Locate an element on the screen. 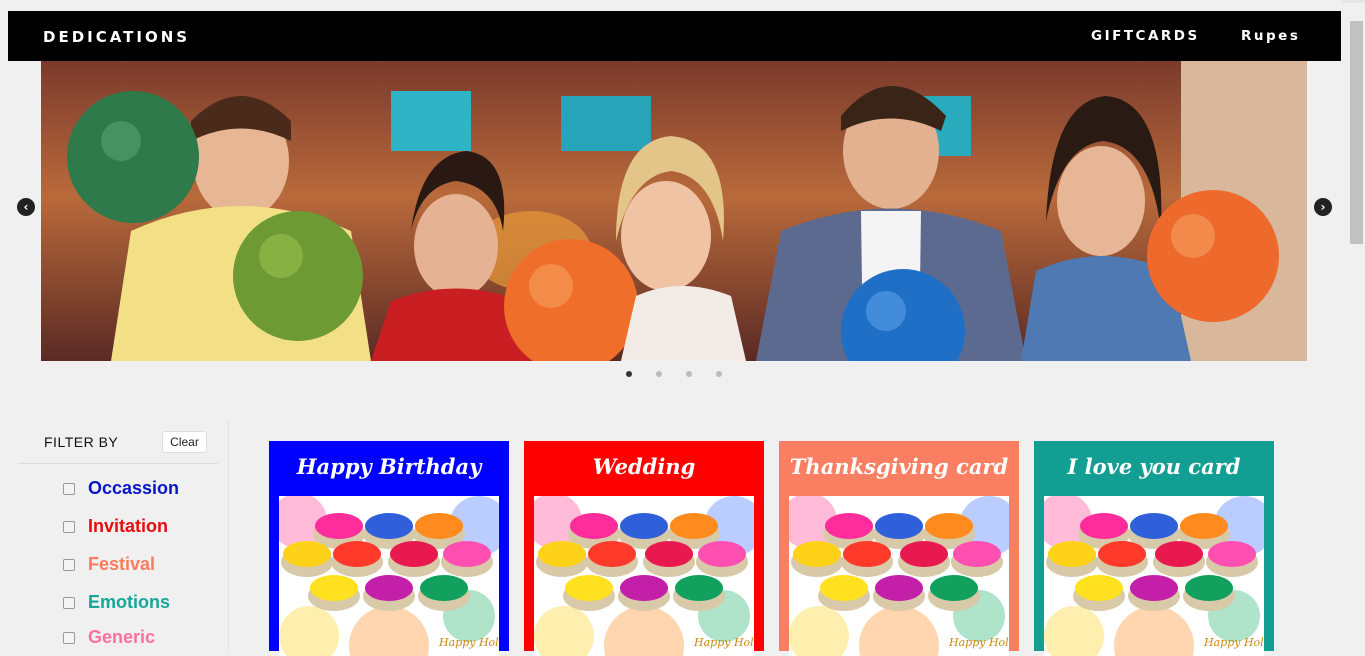 The width and height of the screenshot is (1365, 656). card-title: Happy Birthday is located at coordinates (389, 466).